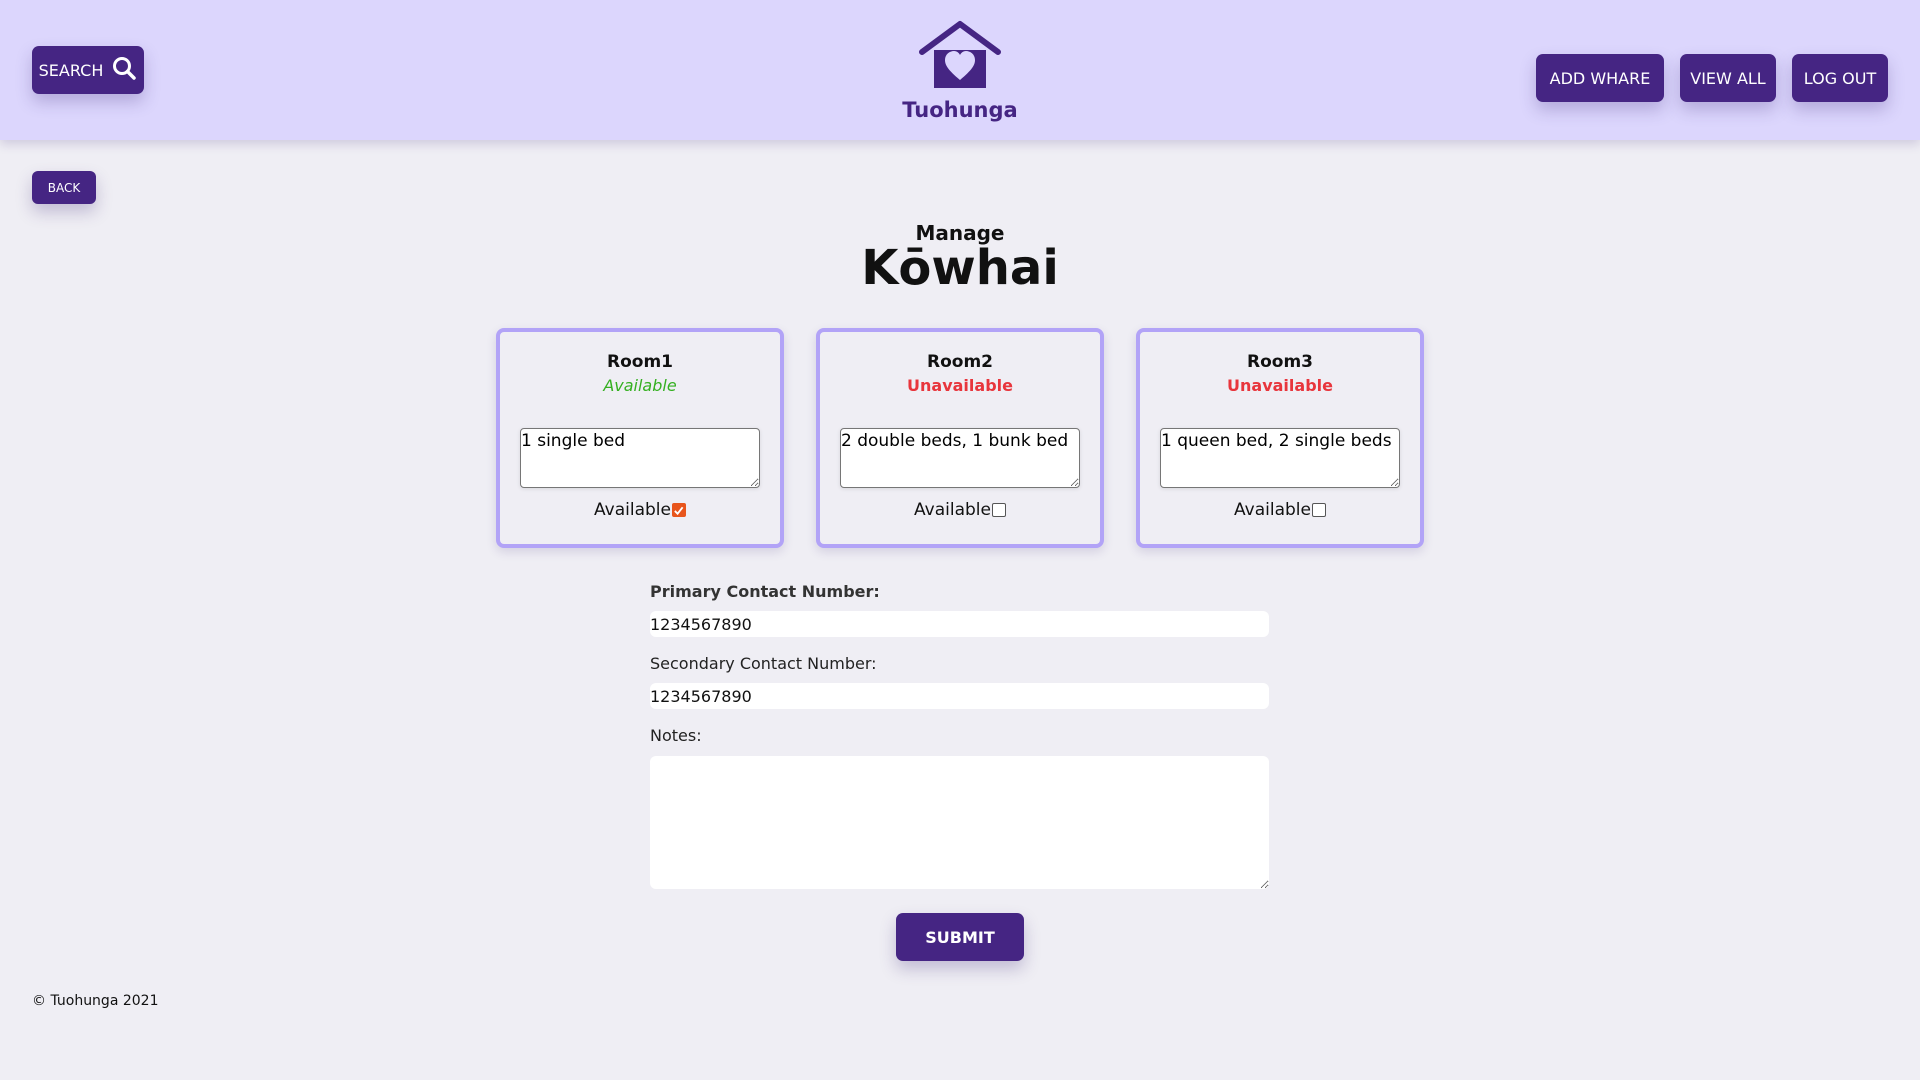  What do you see at coordinates (763, 663) in the screenshot?
I see `secondary-contact-label: Secondary Contact Number:` at bounding box center [763, 663].